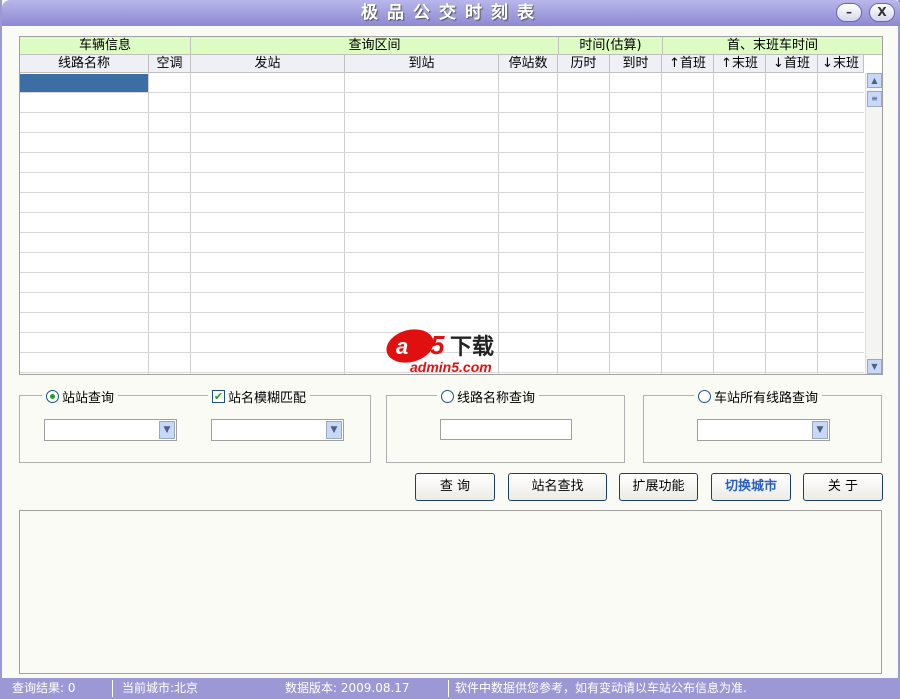 This screenshot has width=900, height=699. What do you see at coordinates (763, 430) in the screenshot?
I see `station-select: ▼` at bounding box center [763, 430].